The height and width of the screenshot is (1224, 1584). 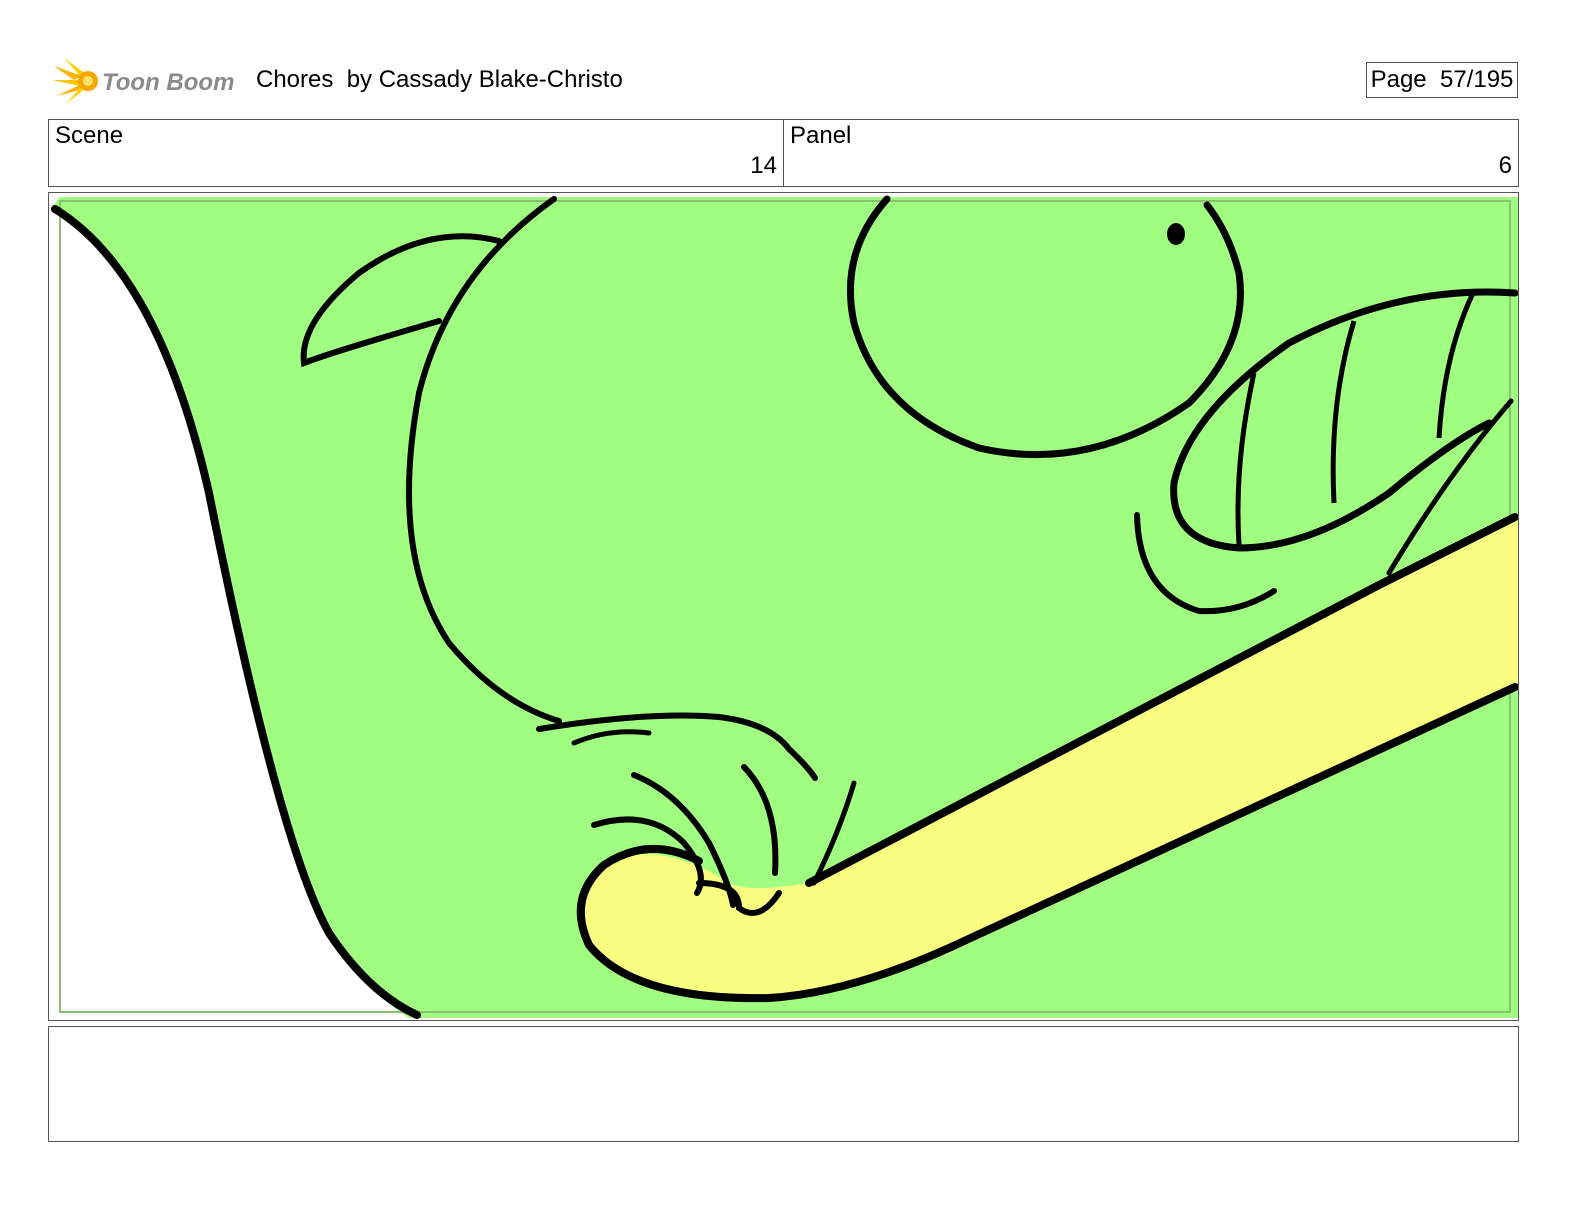 What do you see at coordinates (1150, 153) in the screenshot?
I see `panel-cell: Panel 6` at bounding box center [1150, 153].